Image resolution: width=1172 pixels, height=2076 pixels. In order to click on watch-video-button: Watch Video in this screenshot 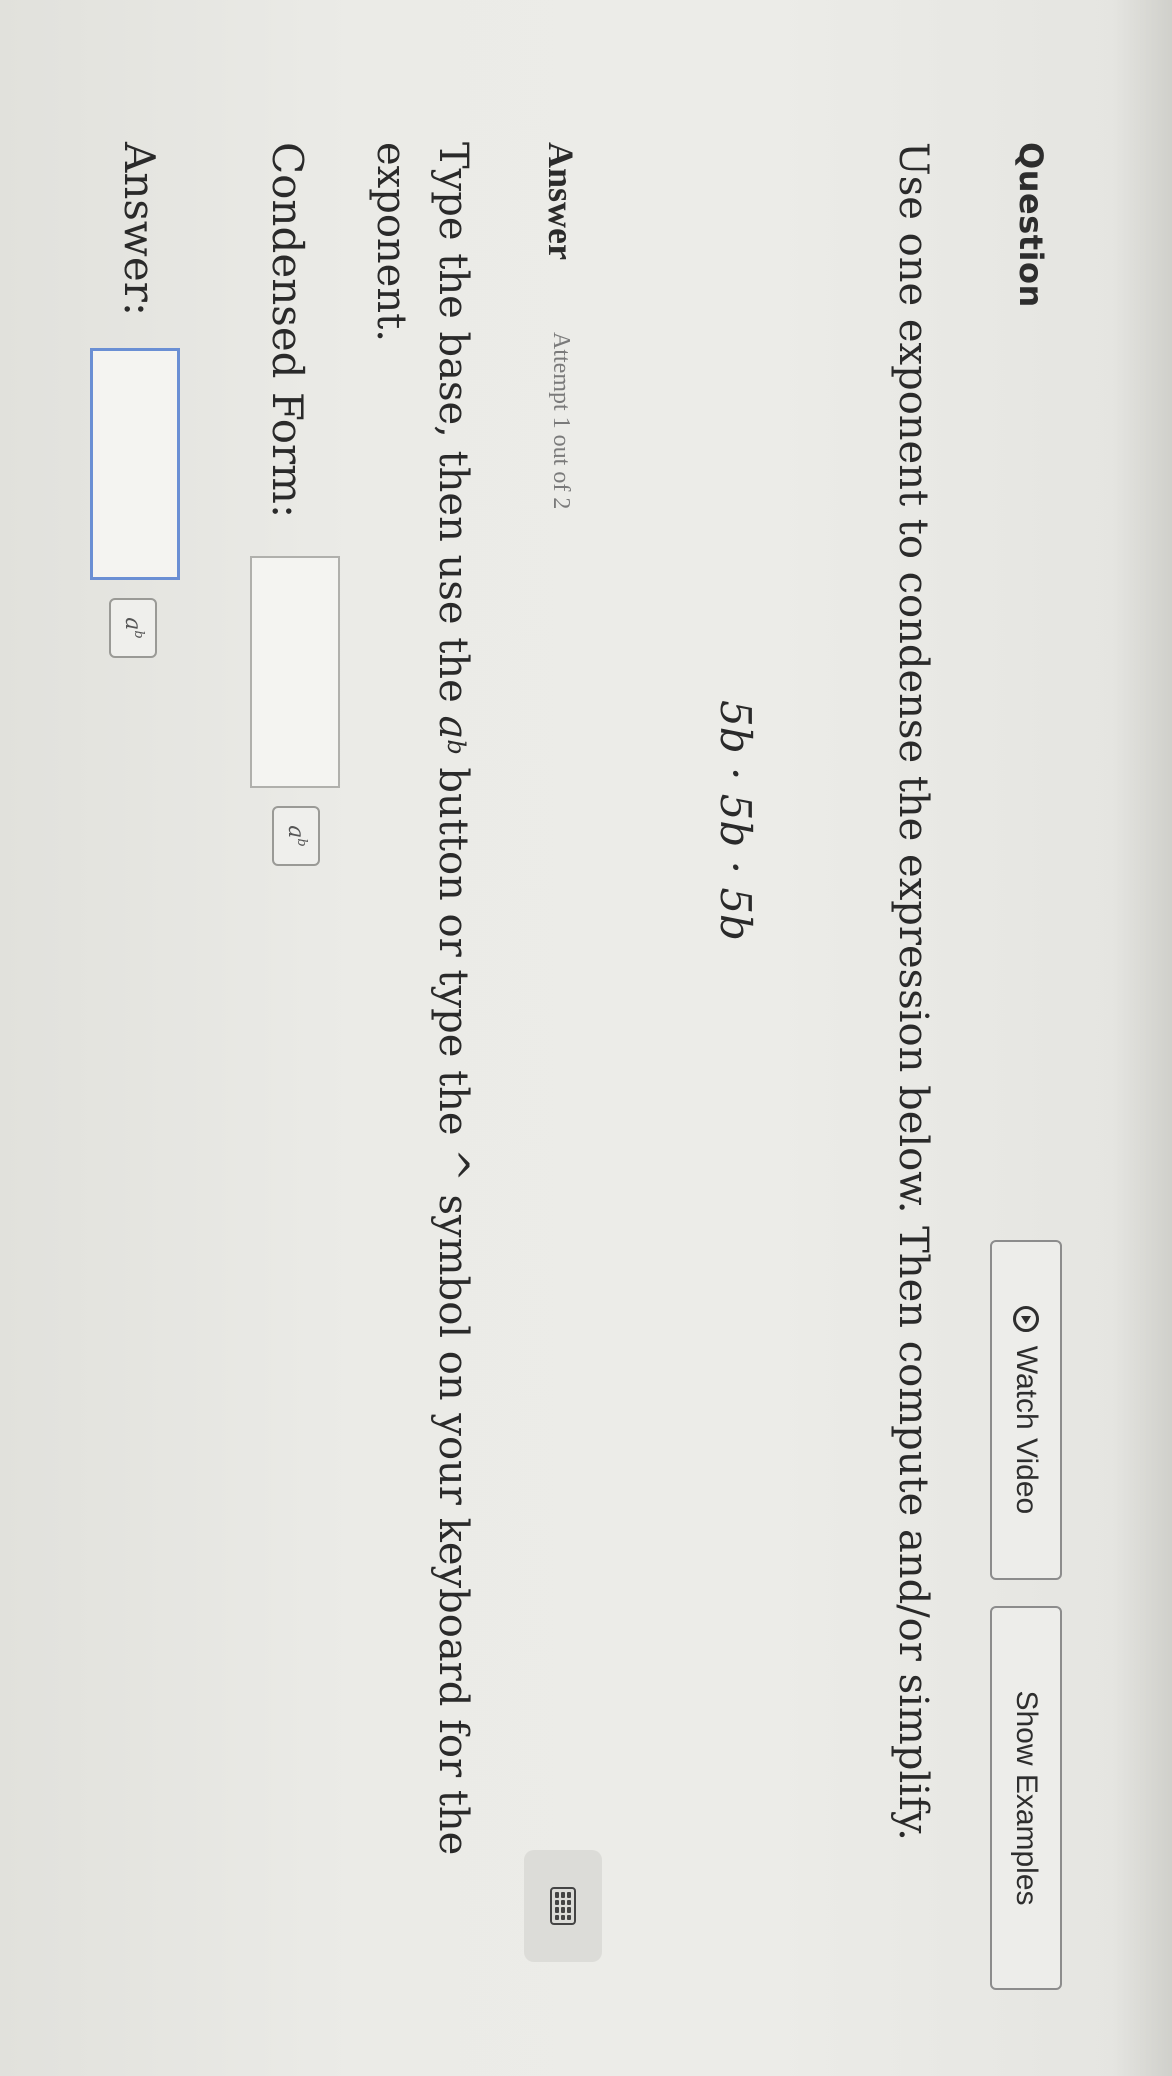, I will do `click(1026, 1410)`.